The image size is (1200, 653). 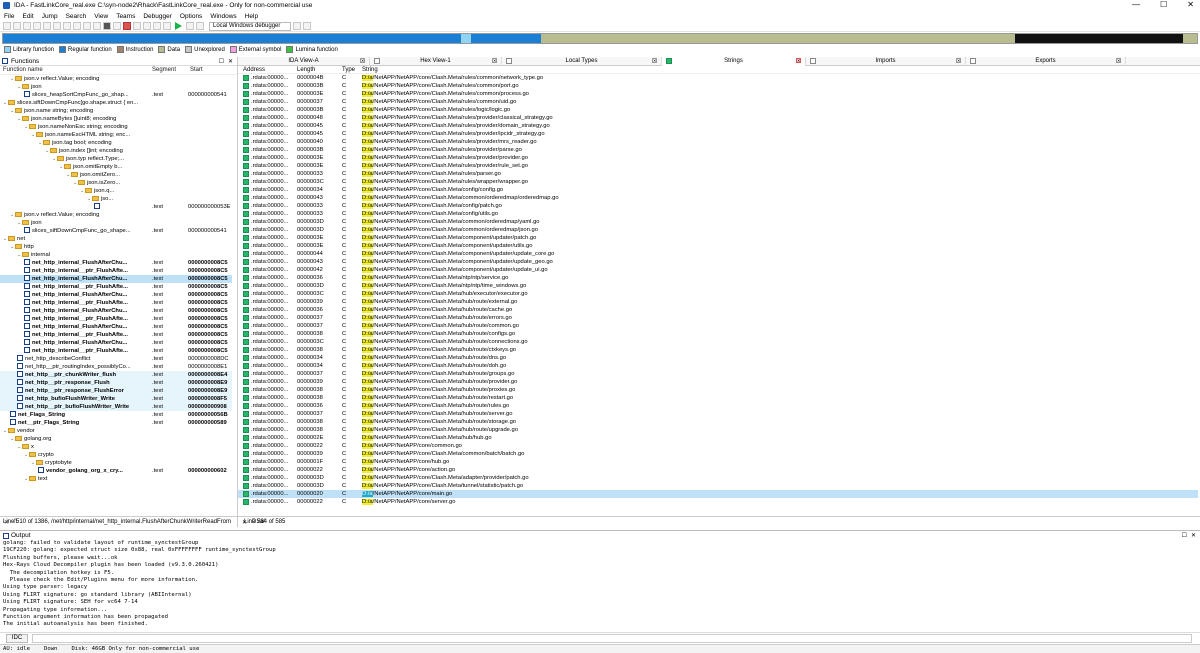 I want to click on function-folder-row: ⌄ json.v reflect.Value; encoding, so click(x=116, y=79).